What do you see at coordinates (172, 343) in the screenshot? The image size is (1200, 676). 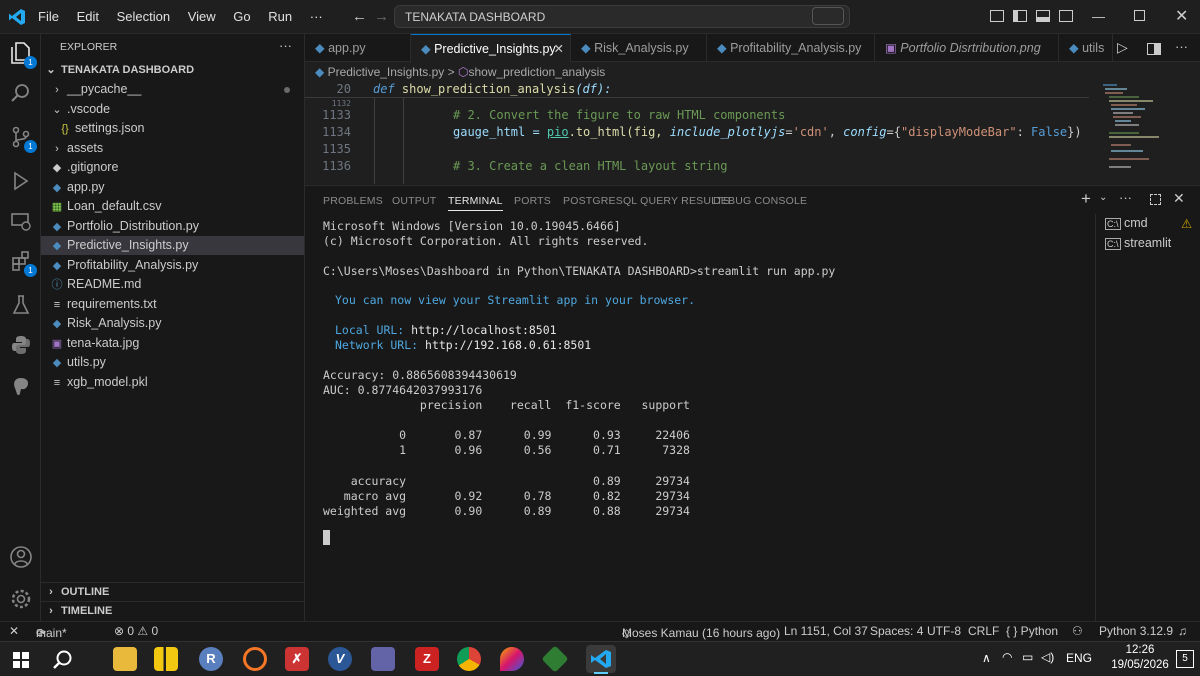 I see `tree-file-tena-kata: ▣ tena-kata.jpg` at bounding box center [172, 343].